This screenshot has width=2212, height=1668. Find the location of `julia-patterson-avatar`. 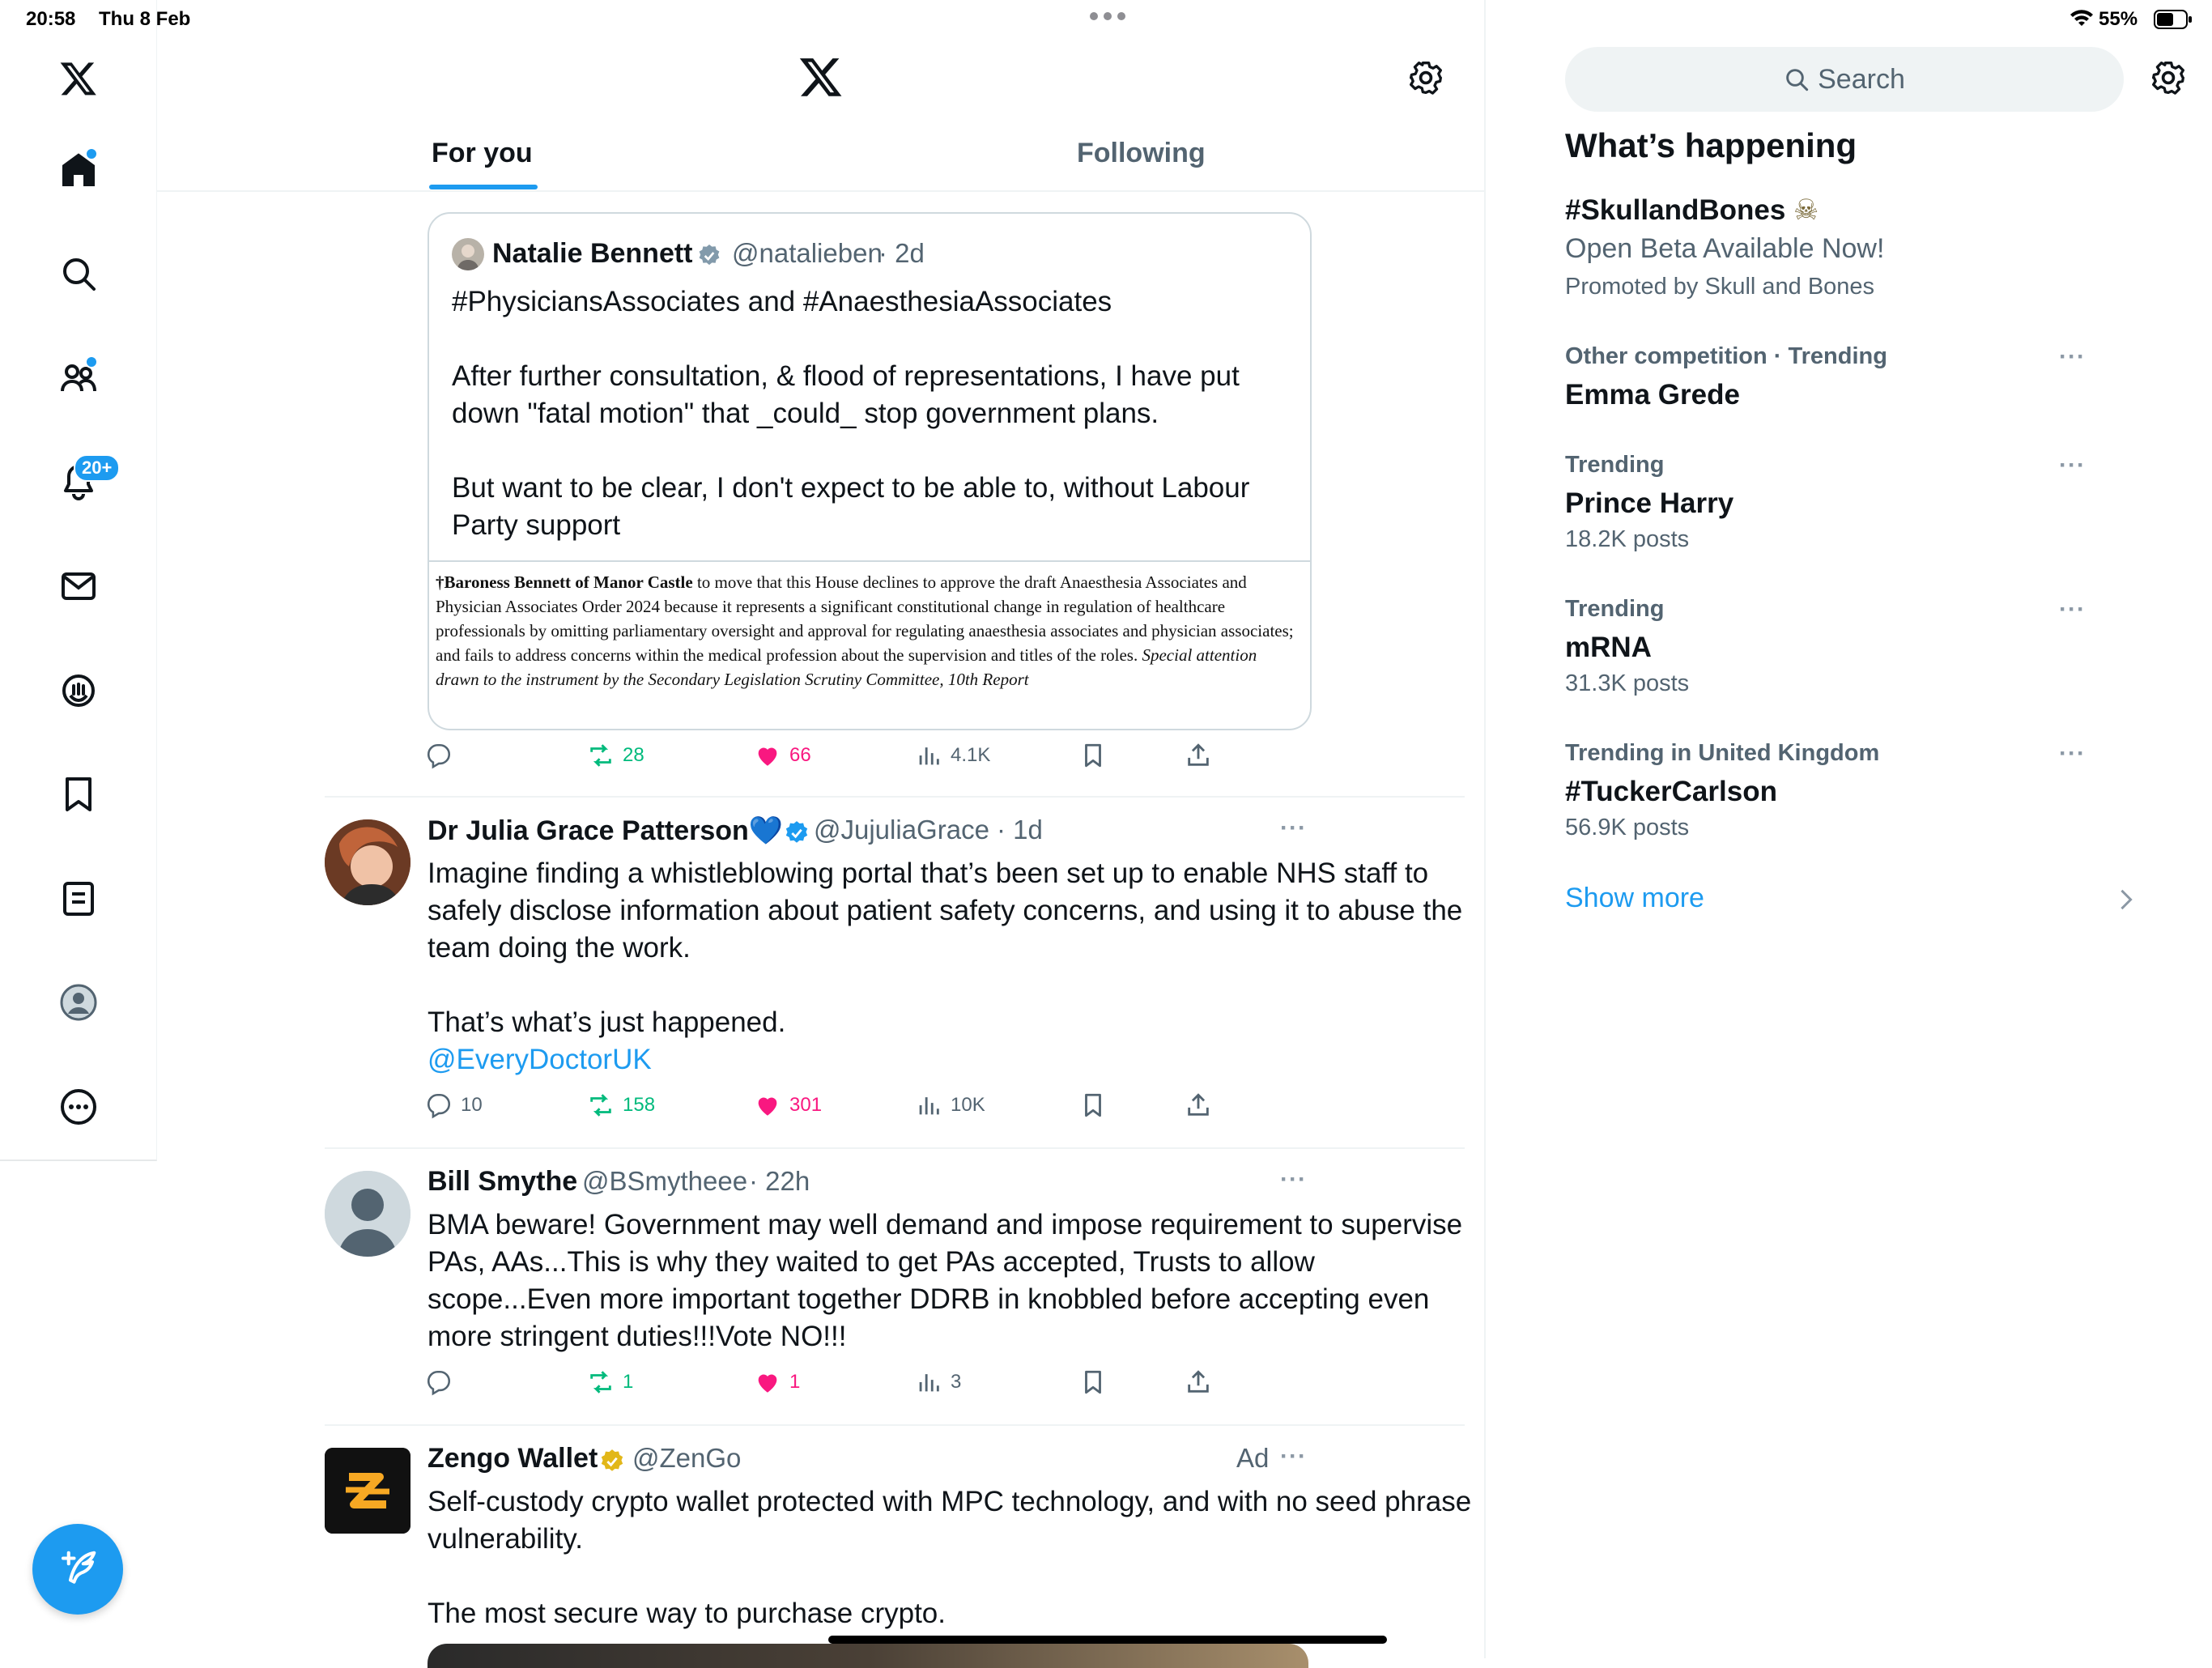

julia-patterson-avatar is located at coordinates (368, 862).